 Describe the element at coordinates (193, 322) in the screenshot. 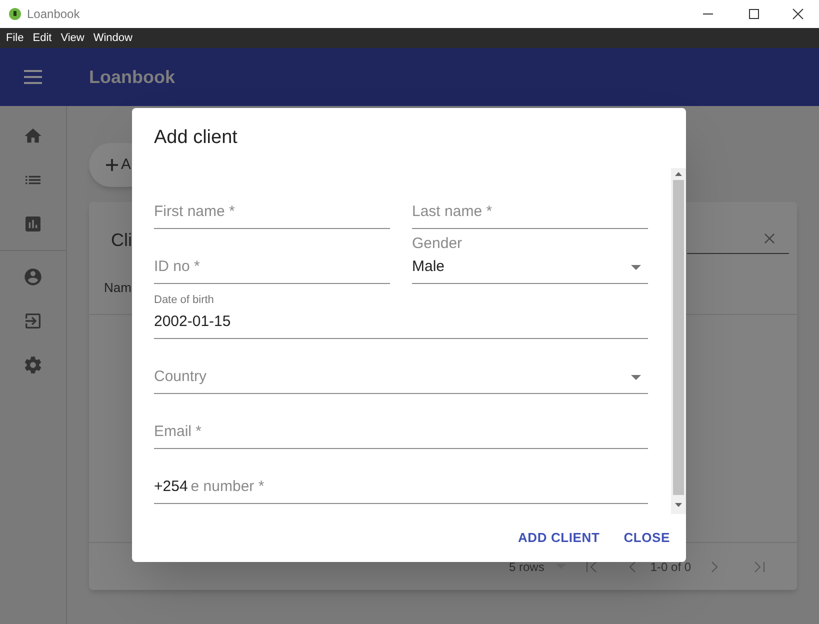

I see `field-value: 2002-01-15` at that location.